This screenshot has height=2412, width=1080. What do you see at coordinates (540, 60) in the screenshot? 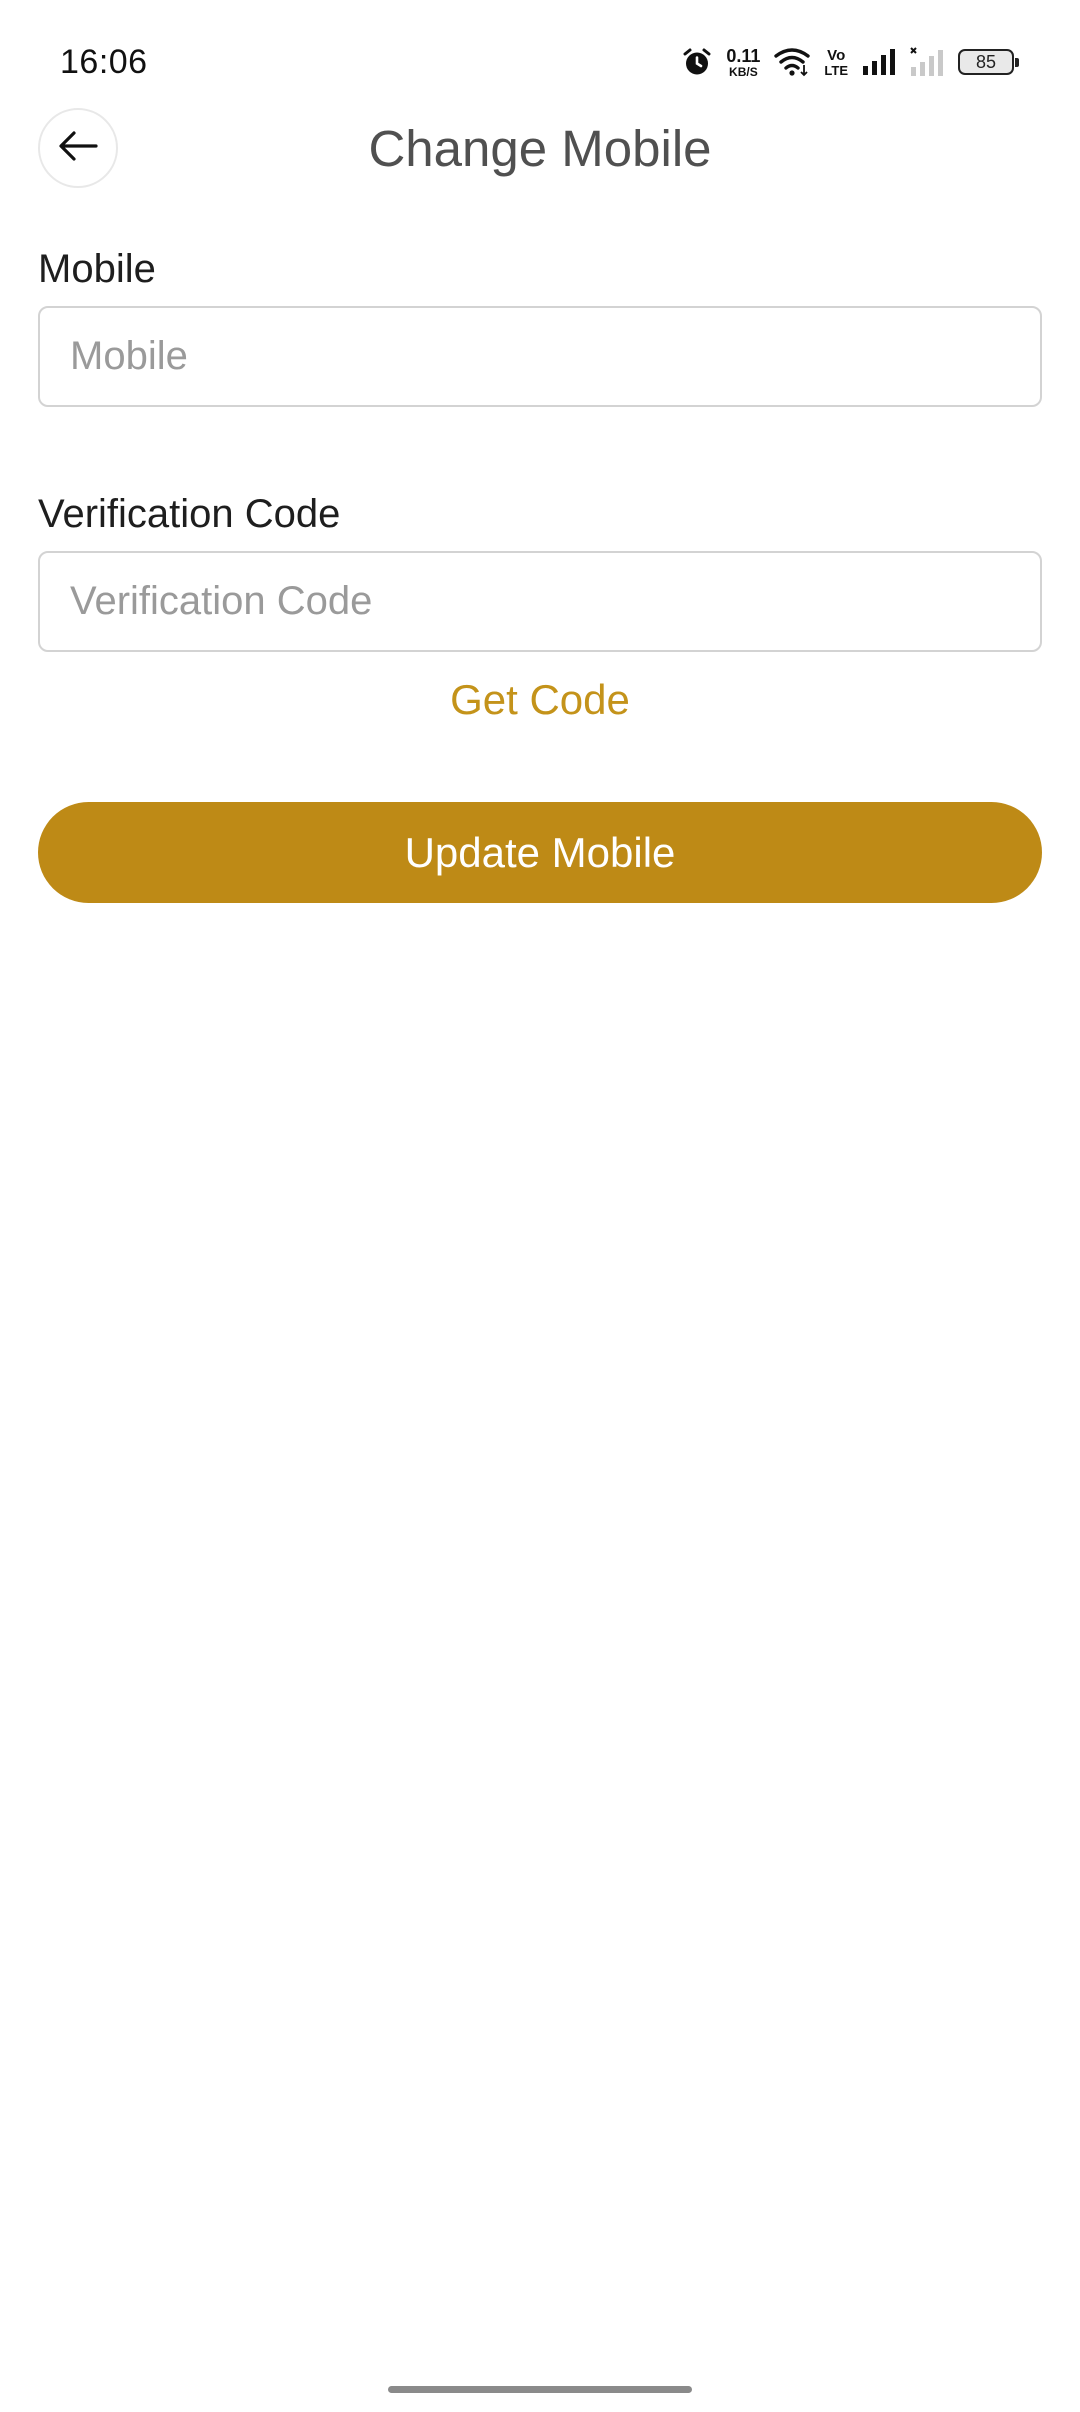
I see `status-bar: 16:06 0.11 KB/S Vo LTE 85` at bounding box center [540, 60].